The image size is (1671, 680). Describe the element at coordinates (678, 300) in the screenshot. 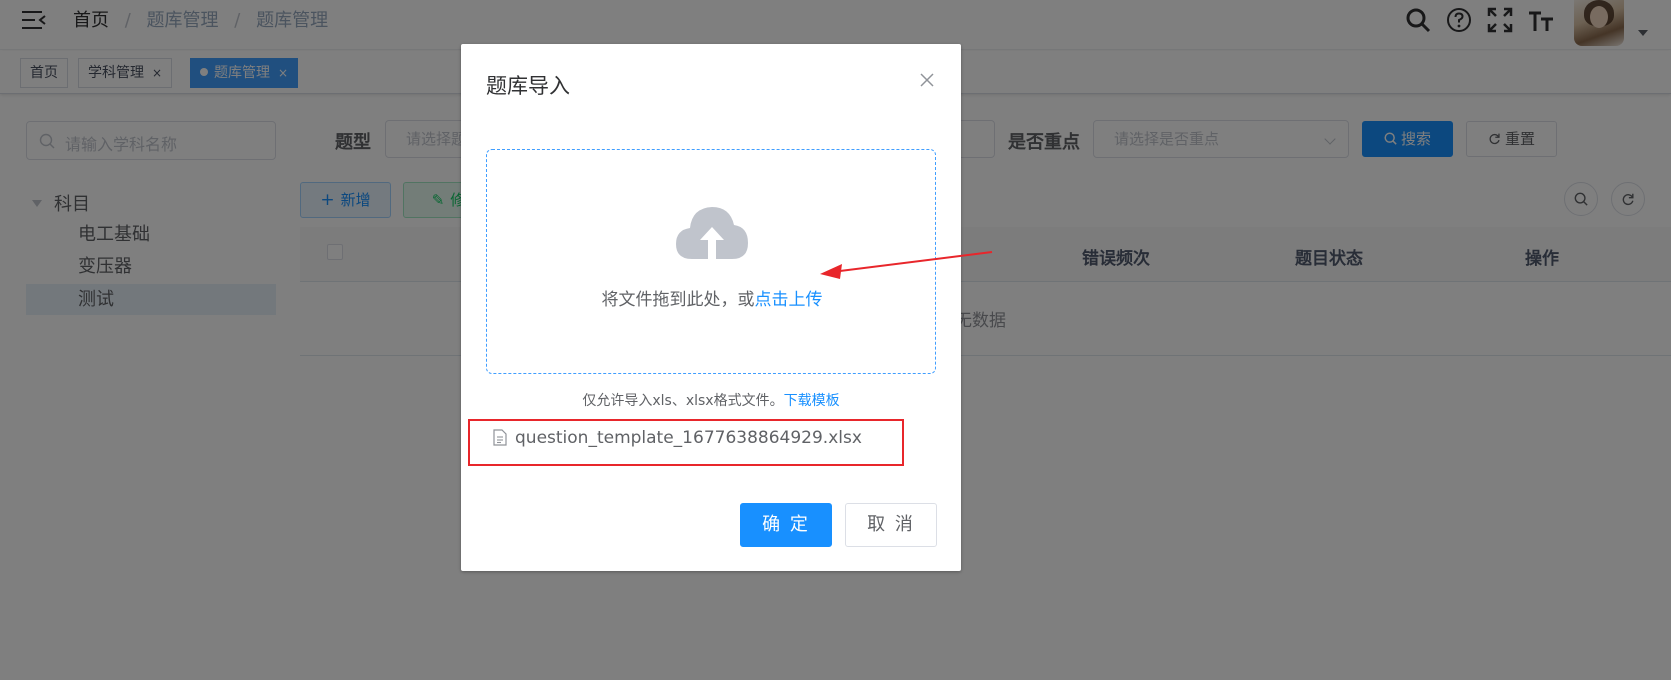

I see `upload-hint: 将文件拖到此处，或` at that location.